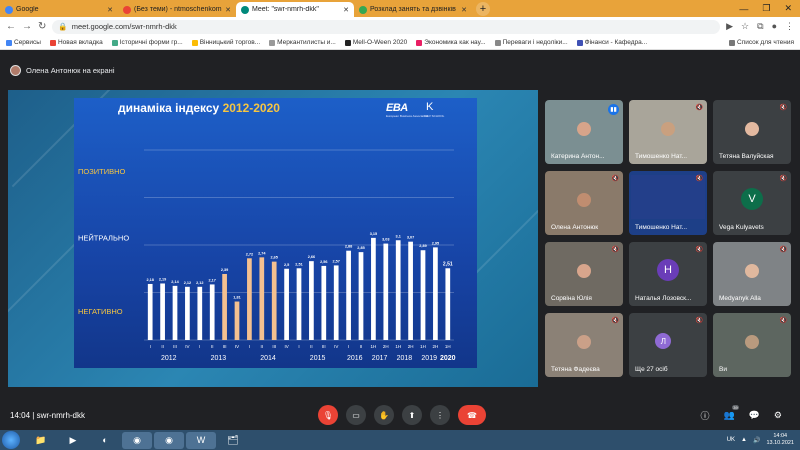 Image resolution: width=800 pixels, height=450 pixels. I want to click on year-label: 2013, so click(219, 358).